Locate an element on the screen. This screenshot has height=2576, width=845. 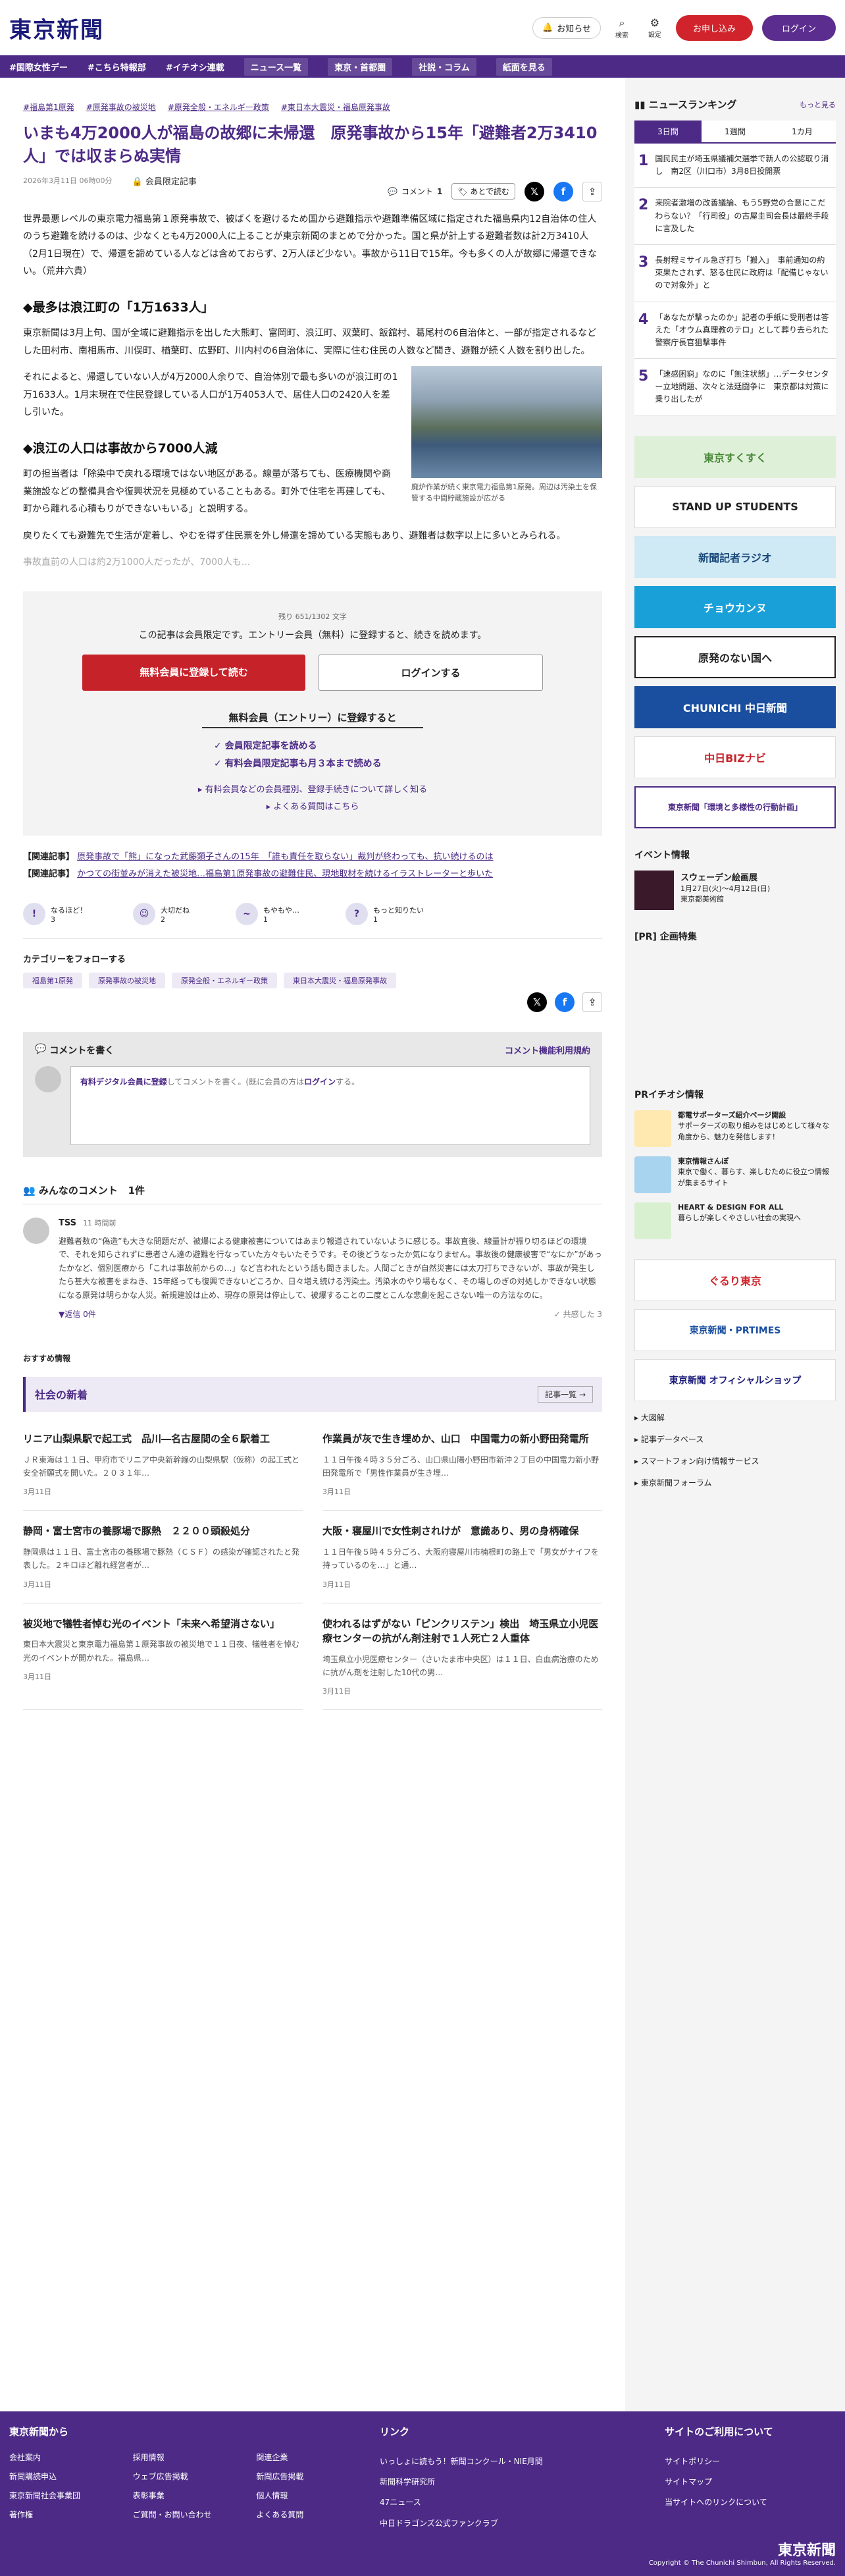
tag-link: #原発事故の被災地 is located at coordinates (121, 107).